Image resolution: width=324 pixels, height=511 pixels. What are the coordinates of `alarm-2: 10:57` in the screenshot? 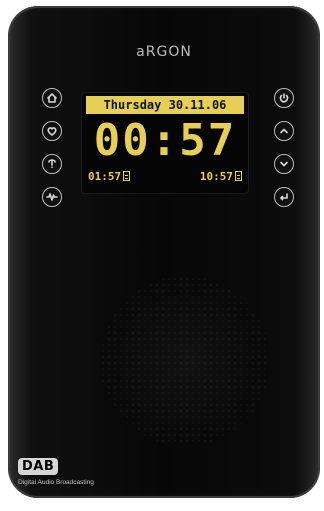 It's located at (221, 176).